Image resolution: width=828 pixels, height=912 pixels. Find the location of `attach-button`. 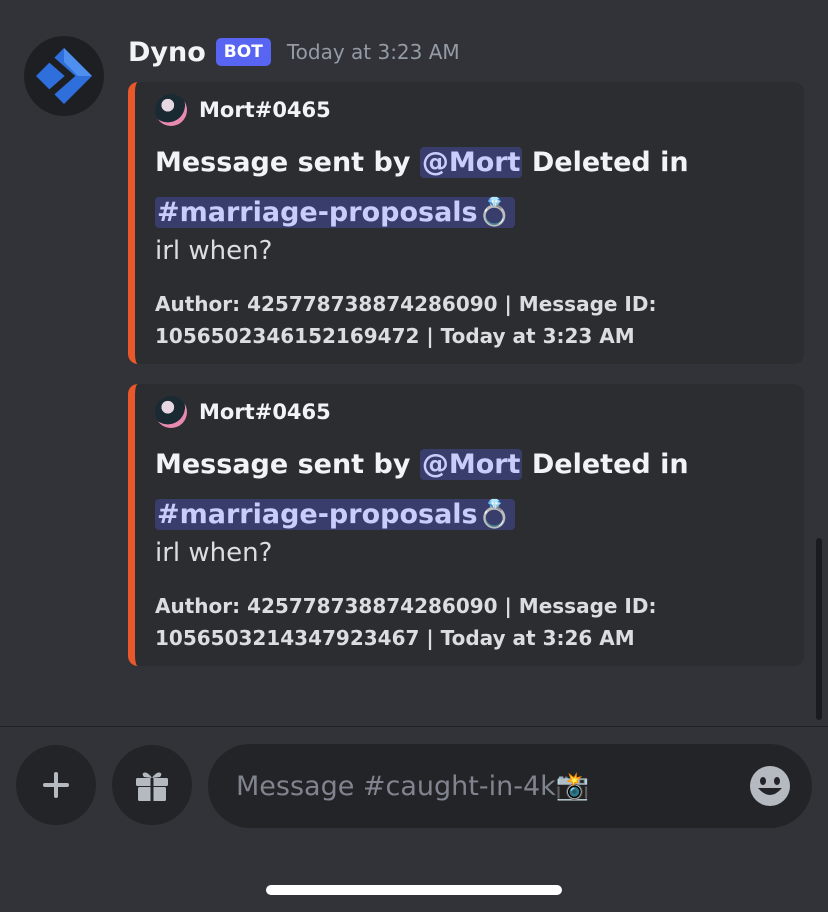

attach-button is located at coordinates (56, 785).